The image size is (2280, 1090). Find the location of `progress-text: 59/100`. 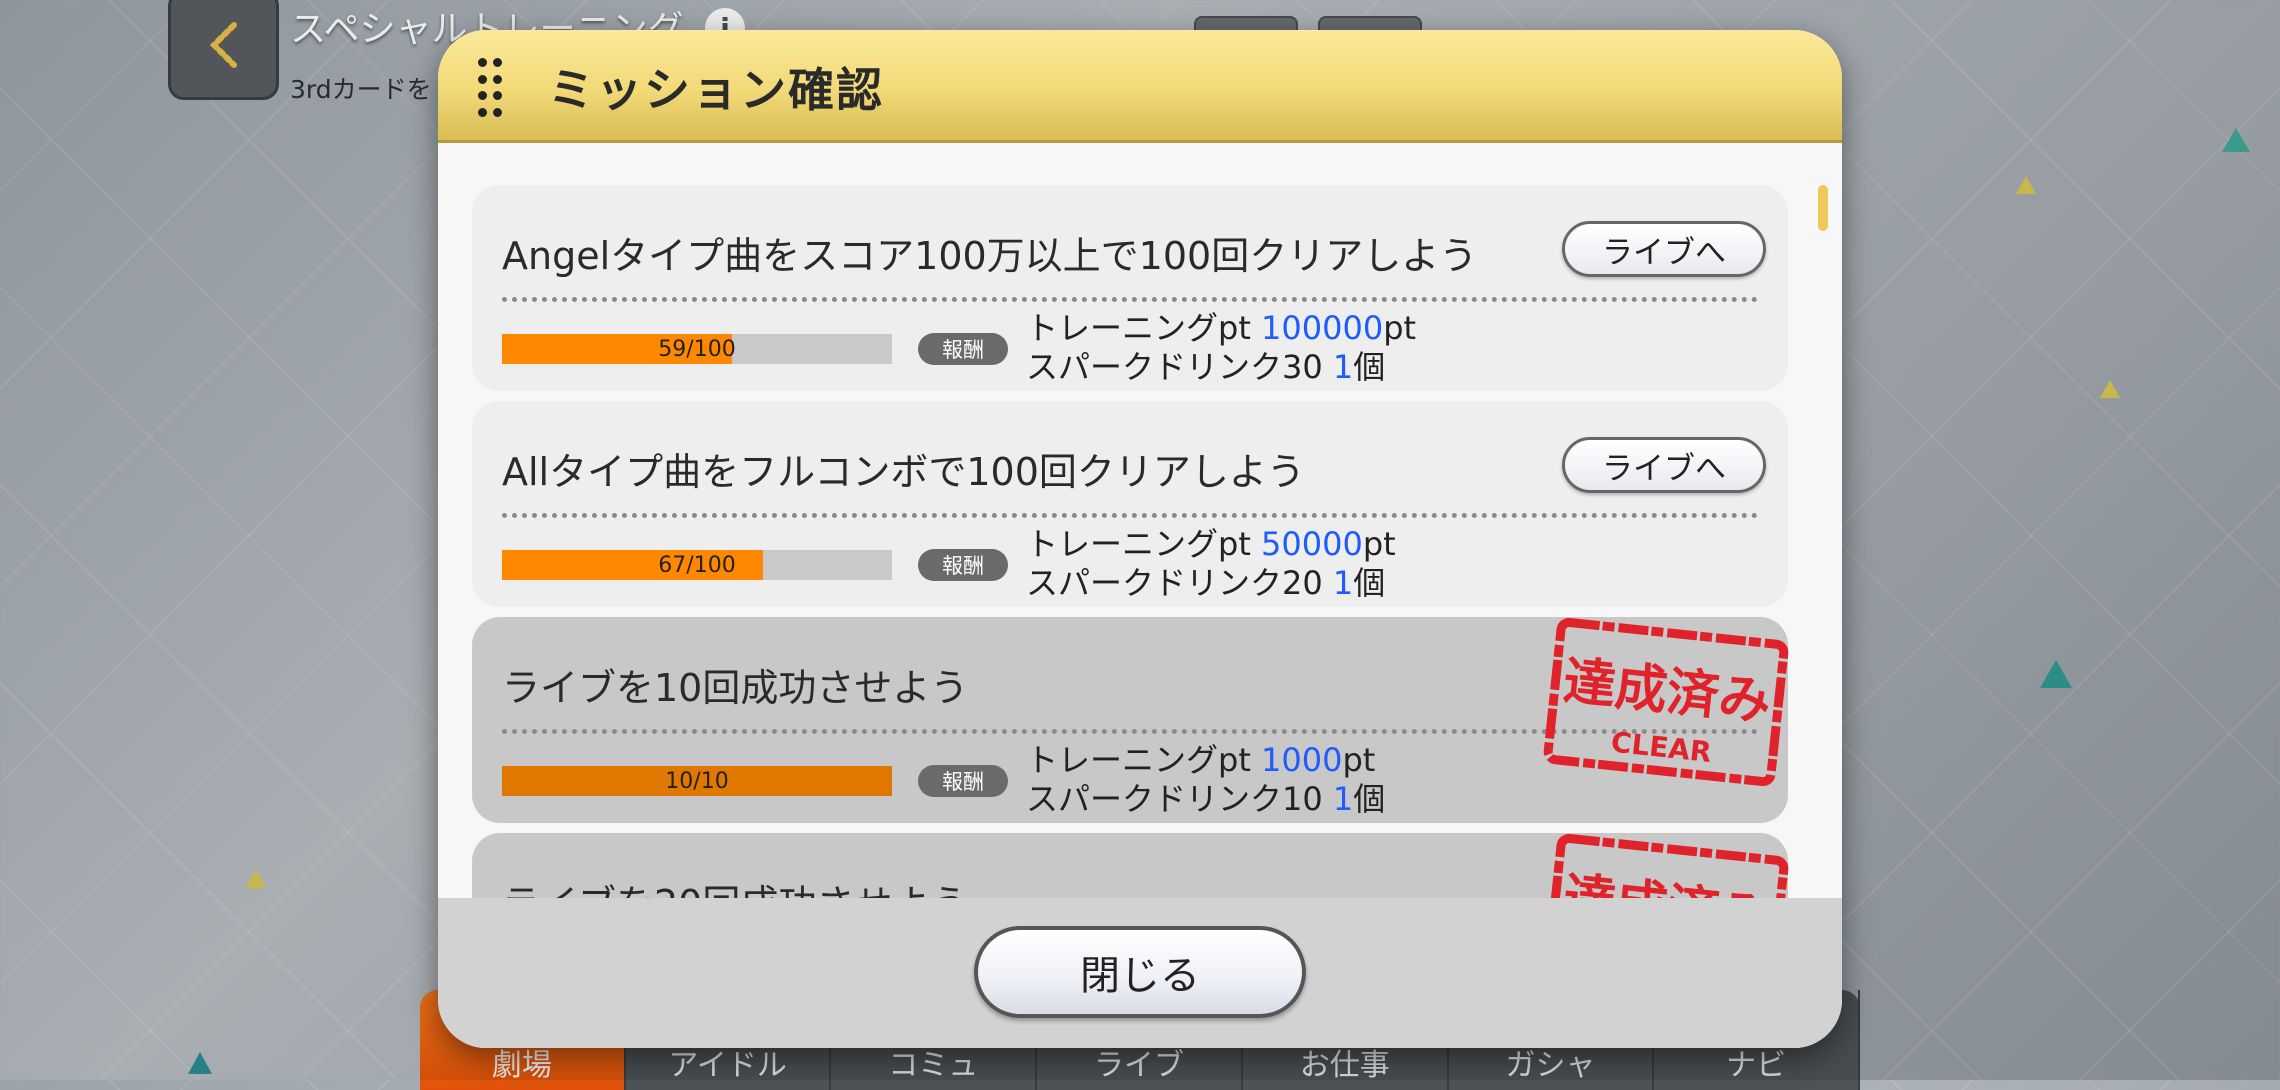

progress-text: 59/100 is located at coordinates (697, 349).